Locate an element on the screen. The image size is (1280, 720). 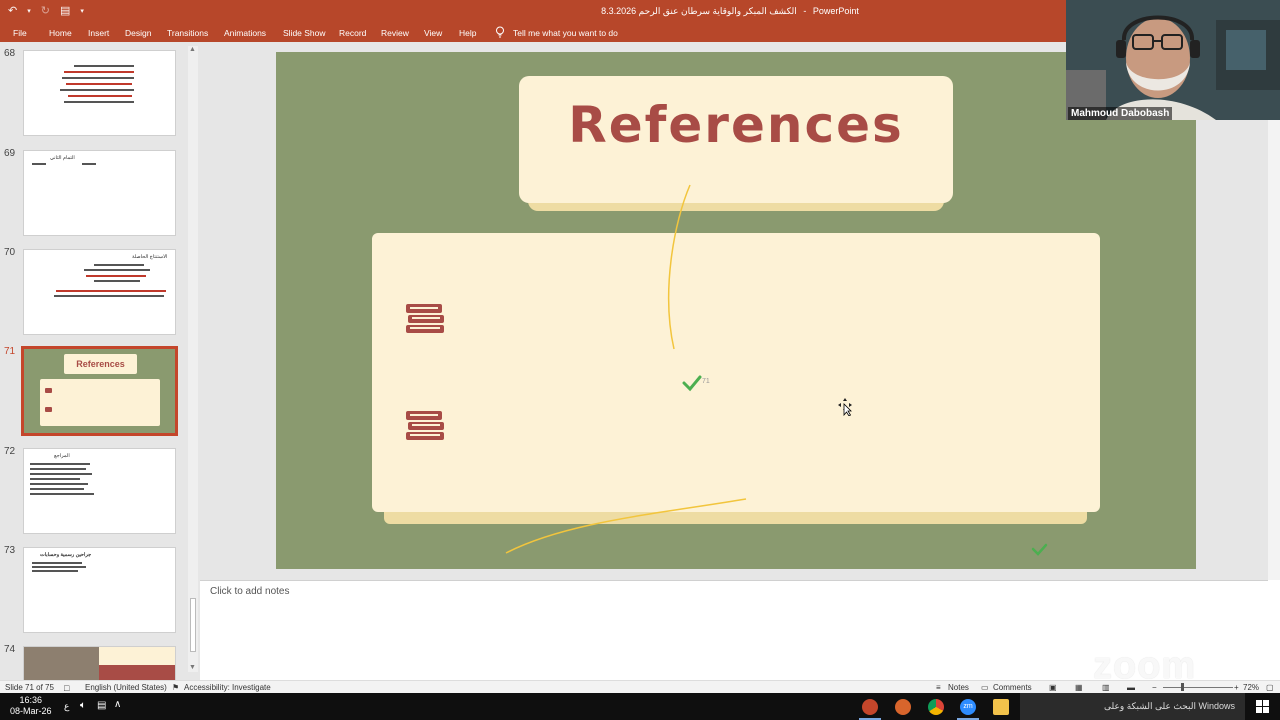
zoom-out-button: − is located at coordinates (1154, 687).